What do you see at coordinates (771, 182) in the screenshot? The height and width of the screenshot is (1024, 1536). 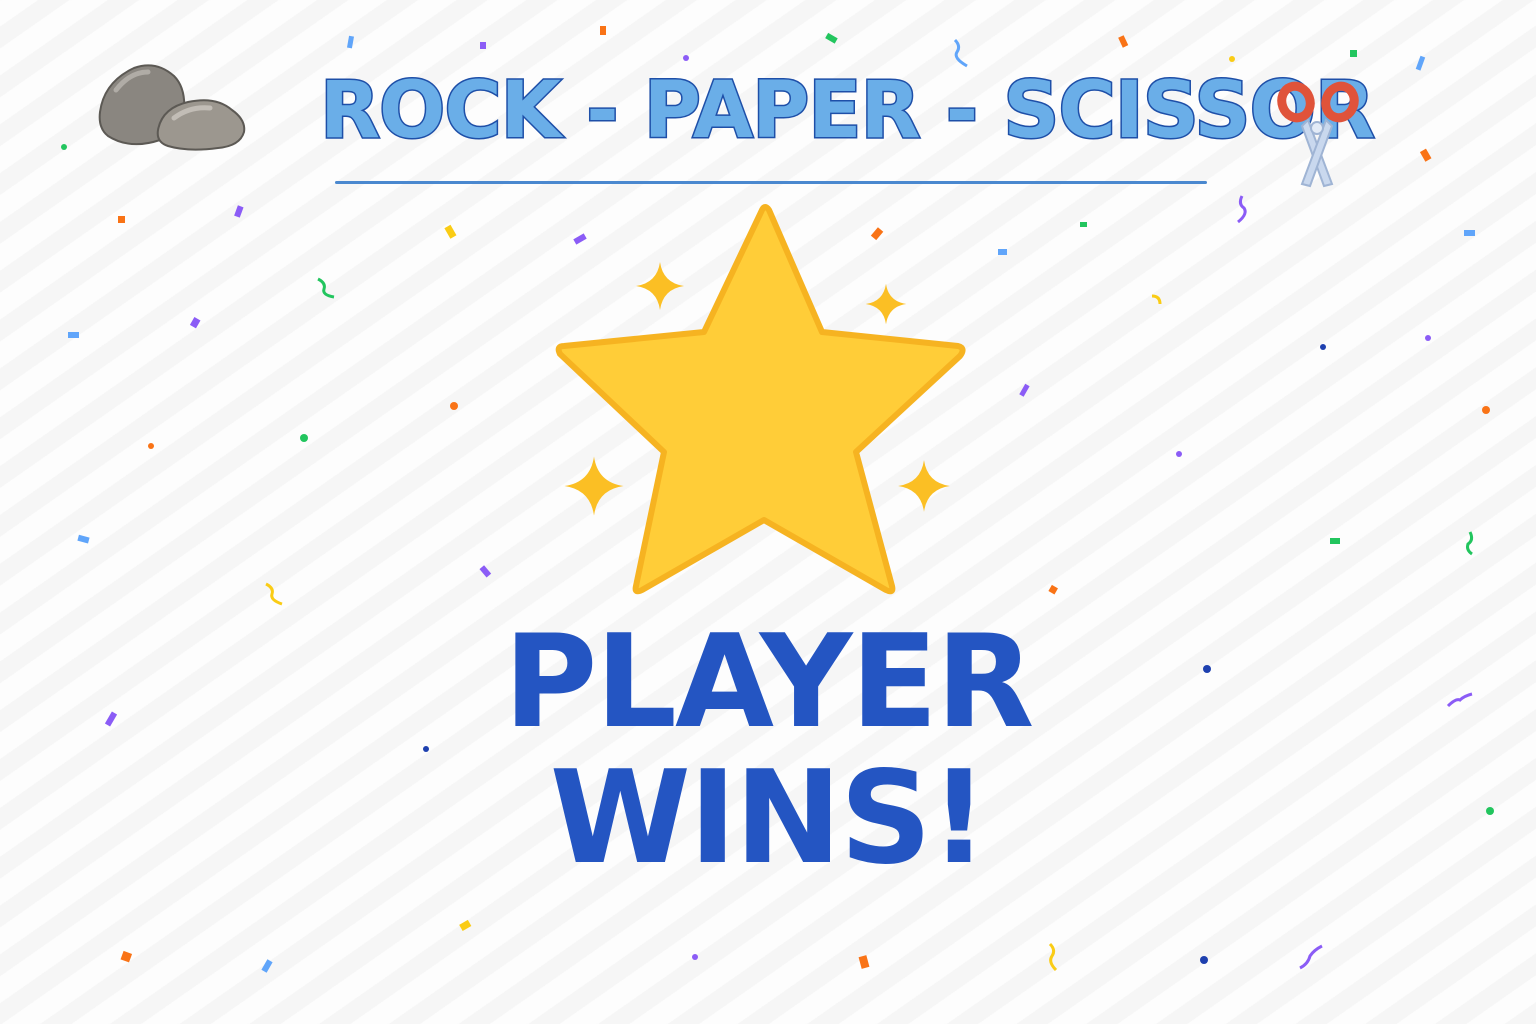 I see `title-divider` at bounding box center [771, 182].